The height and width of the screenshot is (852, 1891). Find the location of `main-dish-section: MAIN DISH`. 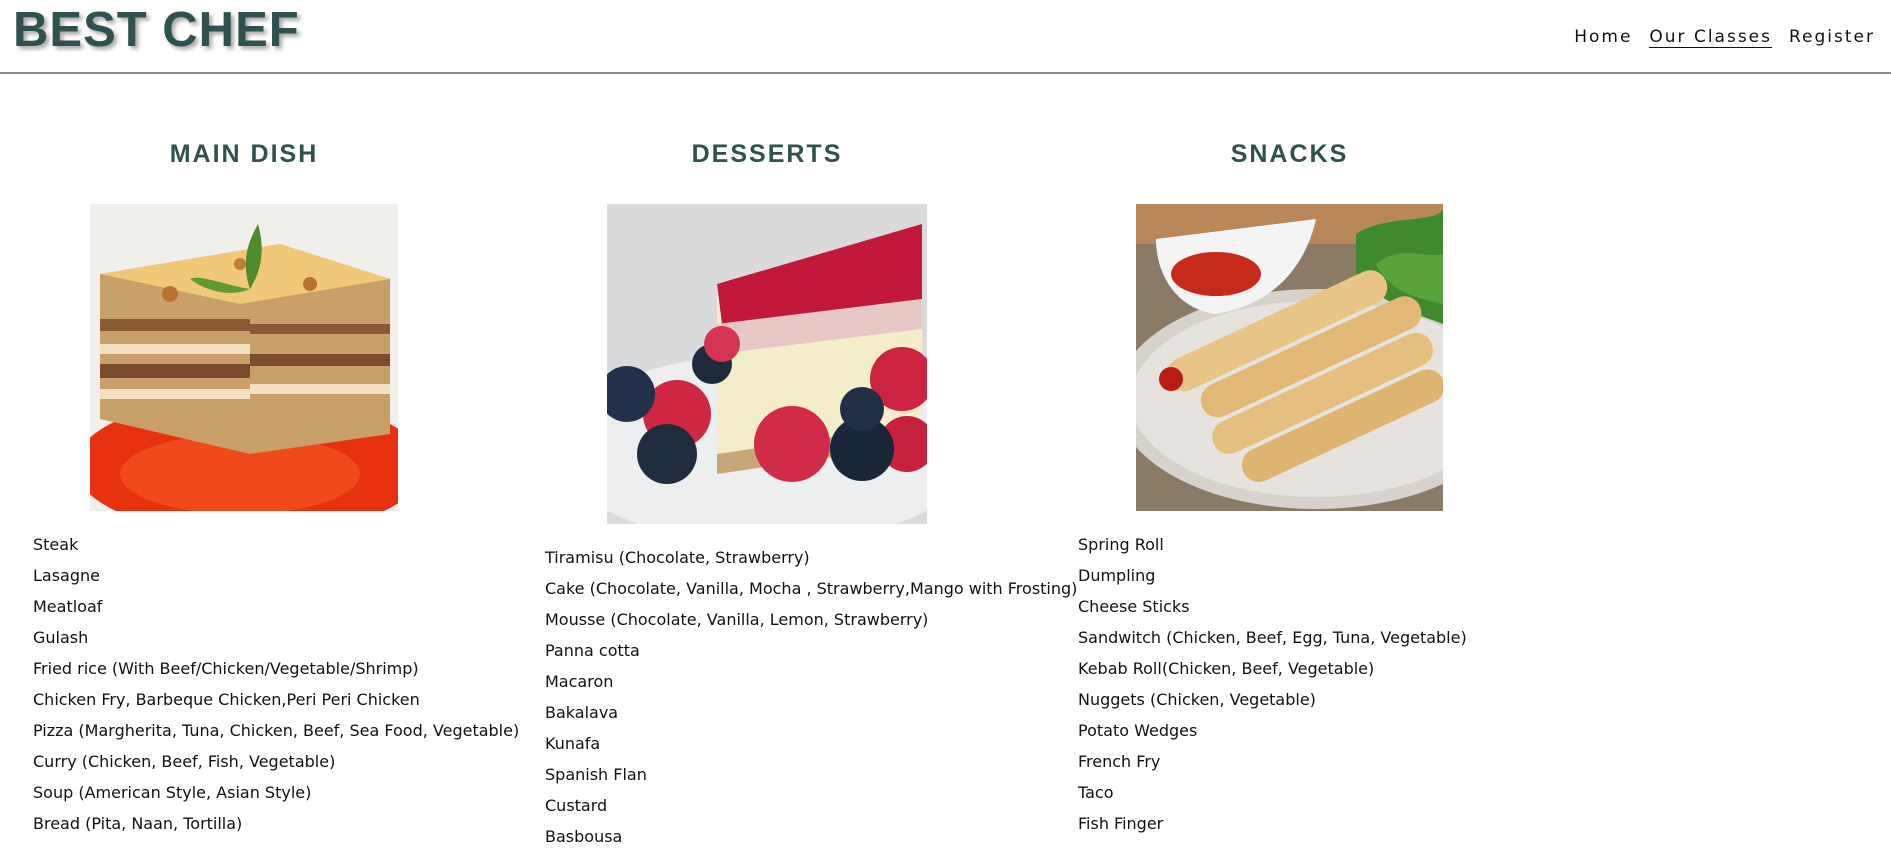

main-dish-section: MAIN DISH is located at coordinates (244, 154).